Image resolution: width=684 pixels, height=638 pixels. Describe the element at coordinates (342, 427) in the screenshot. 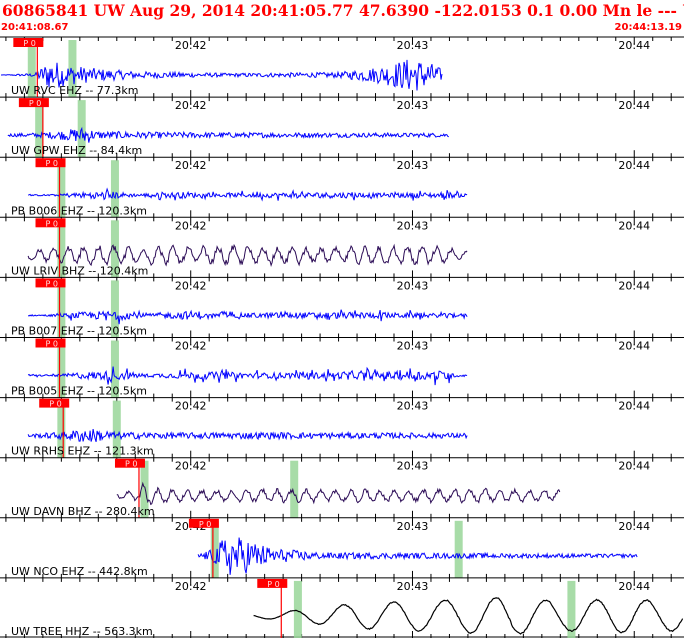

I see `station-panel: 20:42 20:43 20:44 P 0 UW RRHS EHZ -- 121.3km` at that location.